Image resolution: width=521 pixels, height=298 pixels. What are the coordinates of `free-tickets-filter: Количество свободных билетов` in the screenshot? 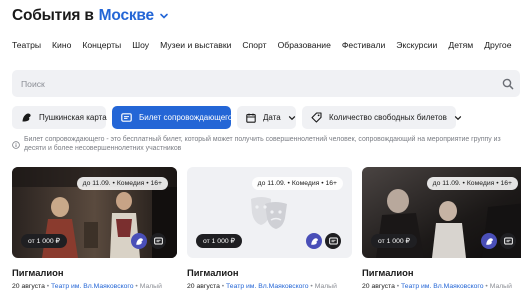 It's located at (381, 117).